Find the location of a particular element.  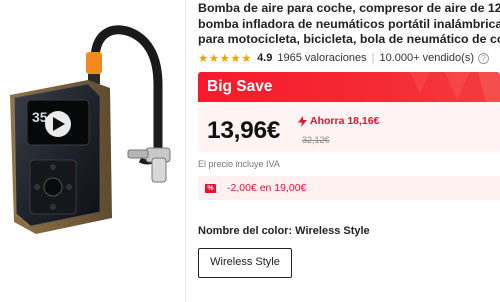

play-icon is located at coordinates (58, 124).